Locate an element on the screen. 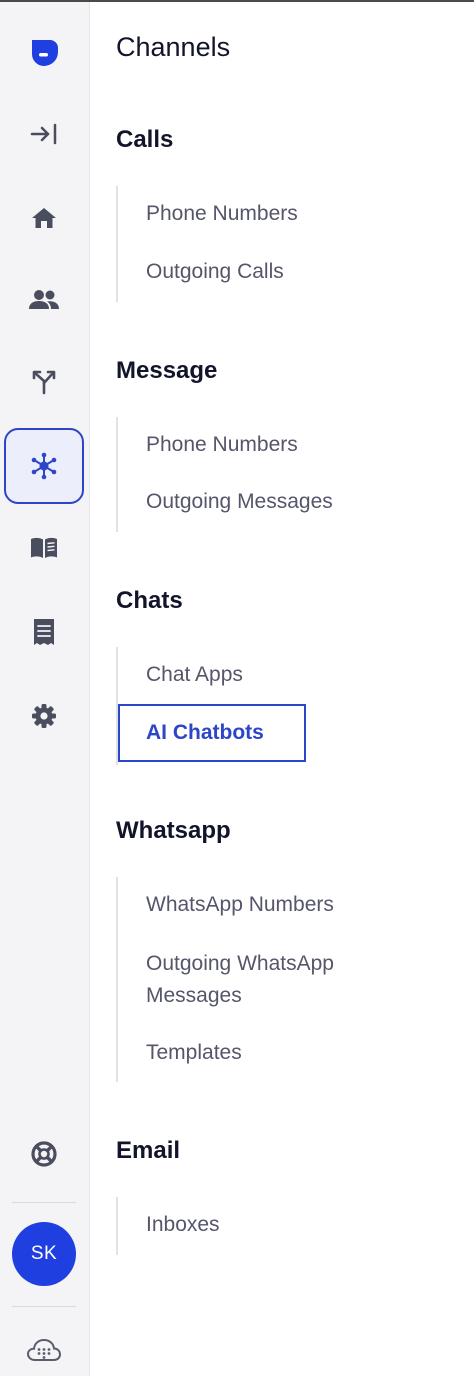 This screenshot has height=1376, width=474. cloud-dialpad-icon is located at coordinates (44, 1350).